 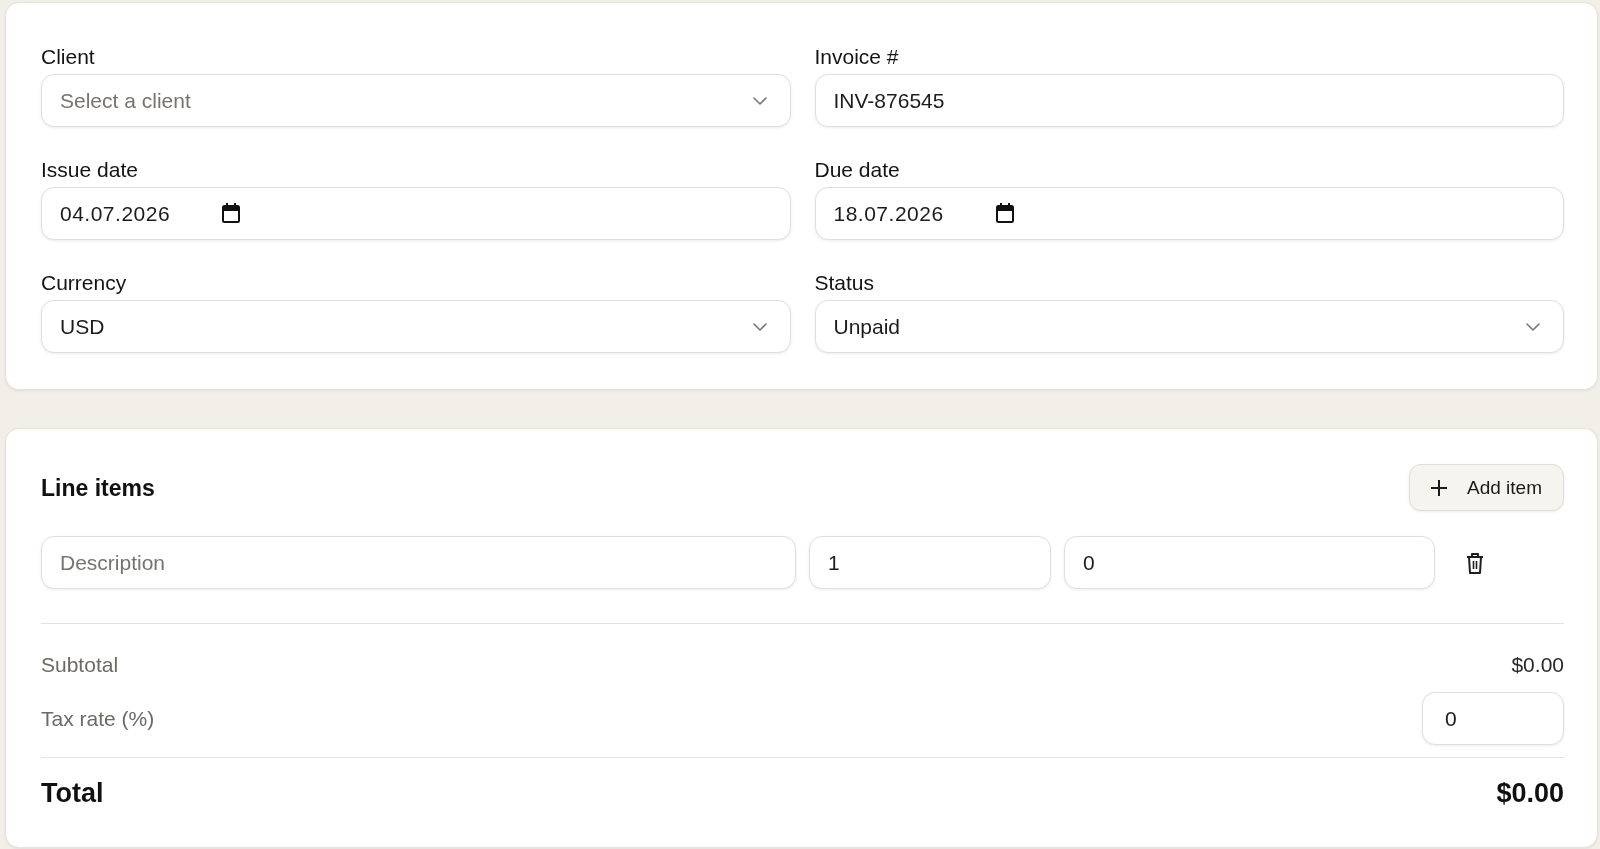 I want to click on field-label: Issue date, so click(x=89, y=170).